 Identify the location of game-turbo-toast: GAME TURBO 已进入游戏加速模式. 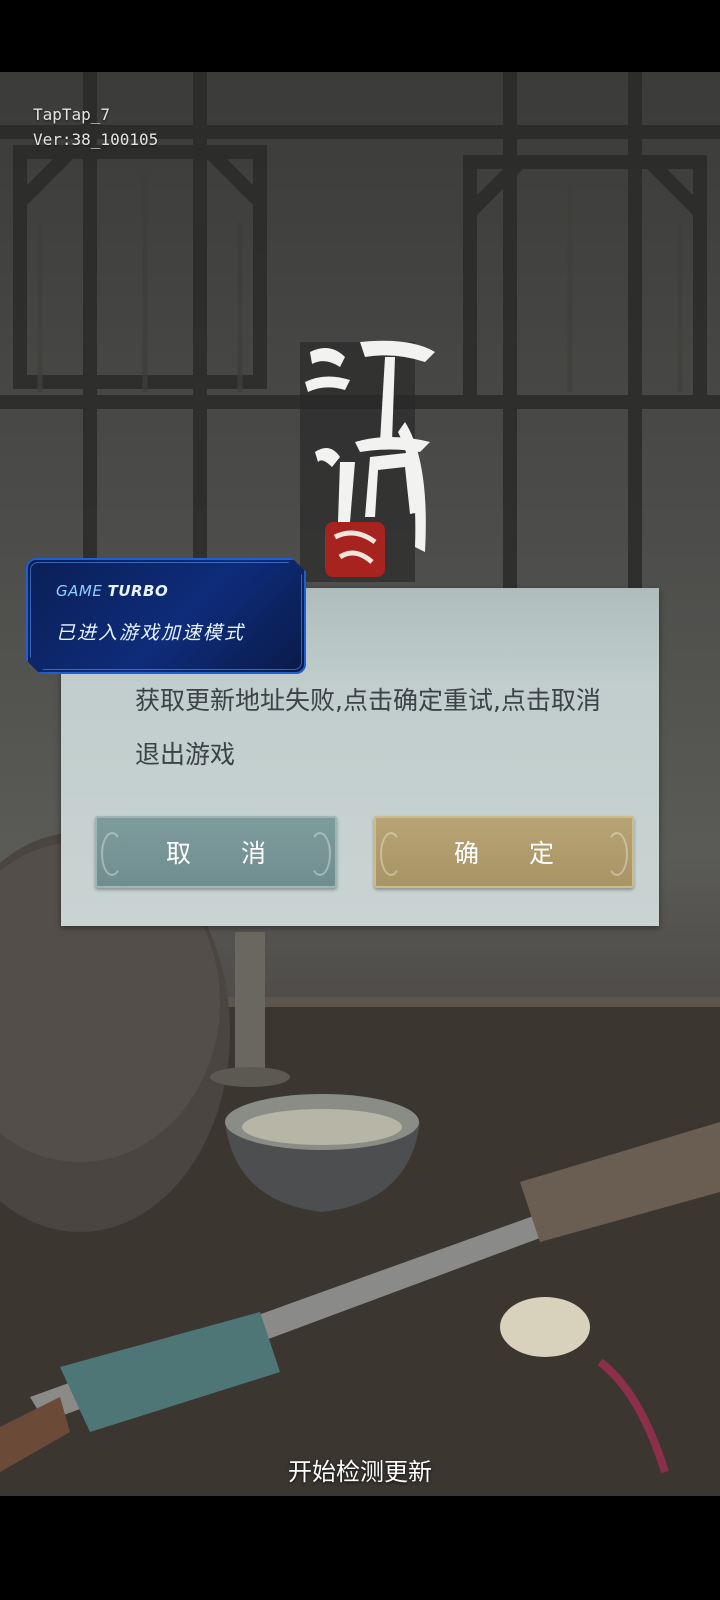
(166, 616).